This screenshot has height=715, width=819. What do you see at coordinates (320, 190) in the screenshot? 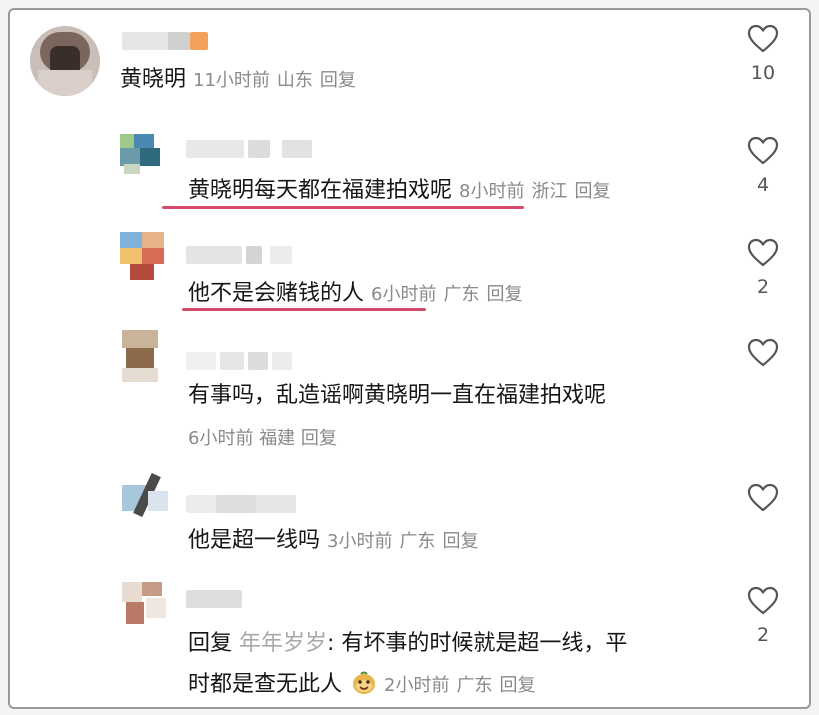
I see `comment-text: 黄晓明每天都在福建拍戏呢` at bounding box center [320, 190].